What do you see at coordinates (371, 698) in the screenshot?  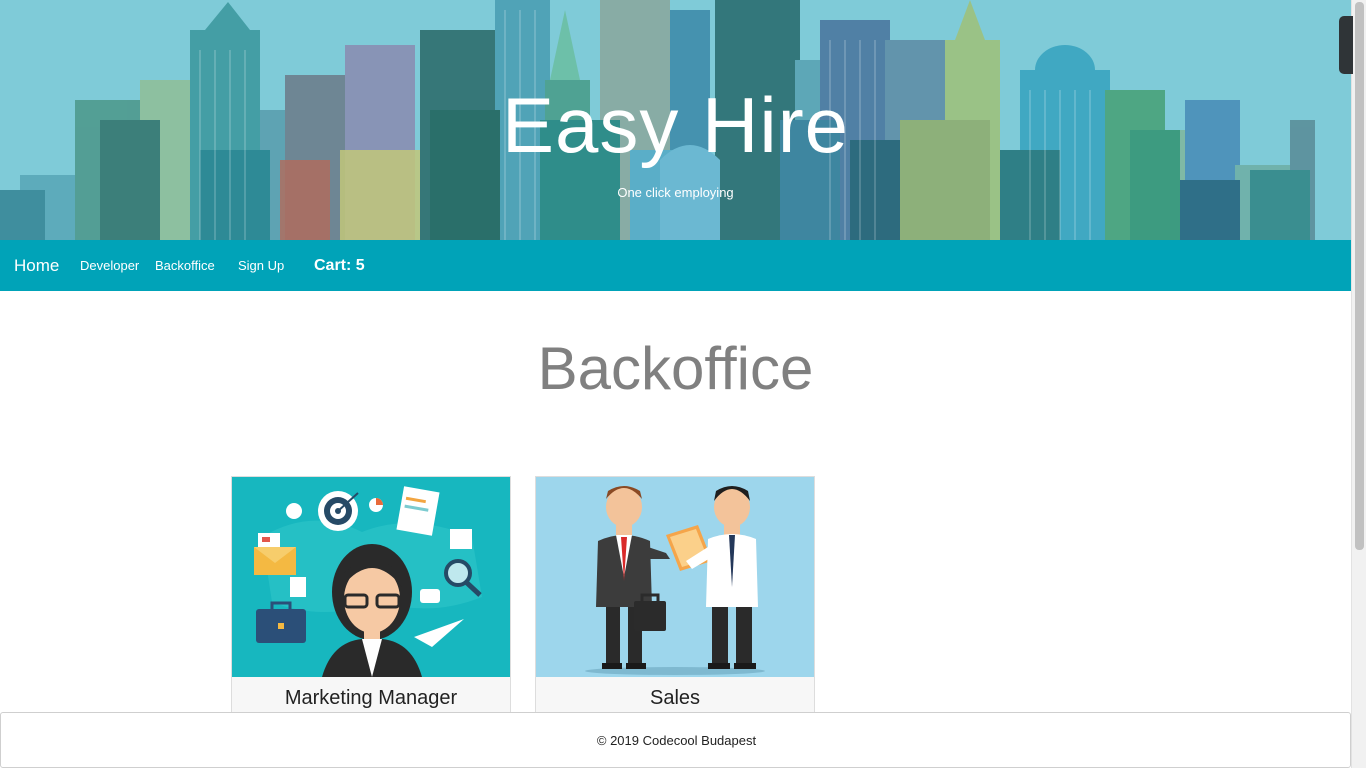 I see `job-card-title: Marketing Manager` at bounding box center [371, 698].